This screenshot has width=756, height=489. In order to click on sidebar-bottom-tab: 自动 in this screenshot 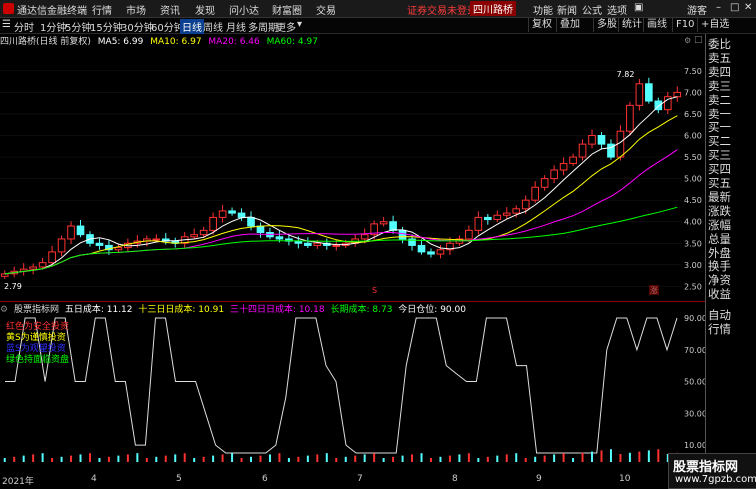, I will do `click(732, 315)`.